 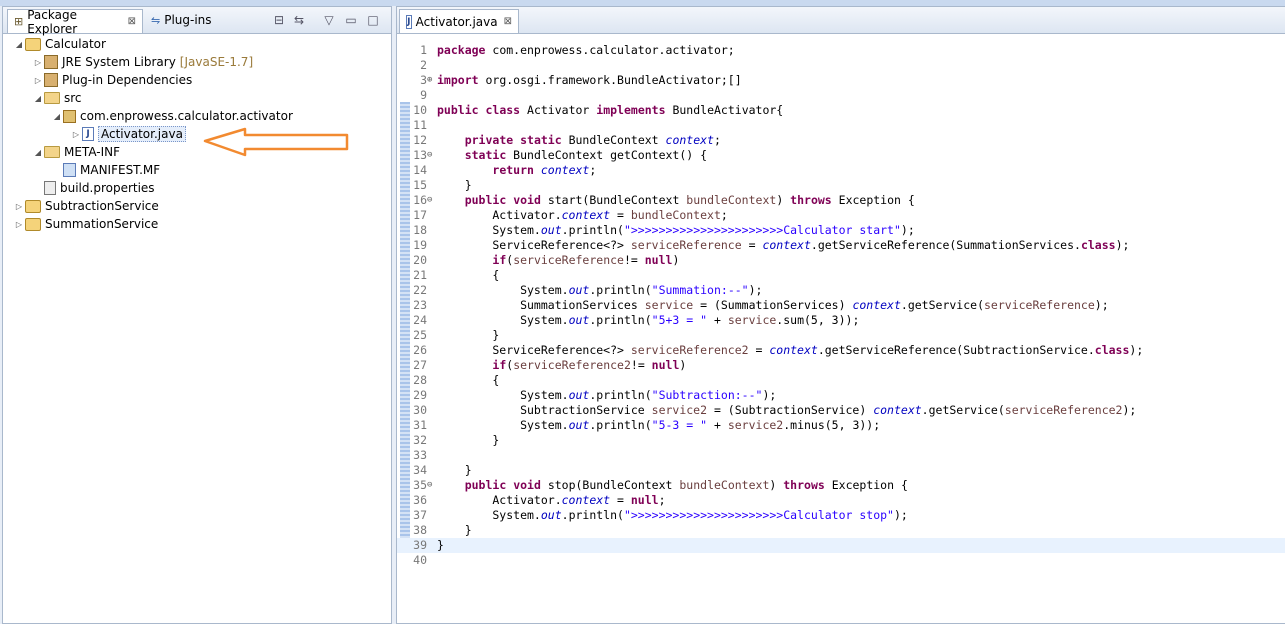 I want to click on link-with-editor-icon: ⇆, so click(x=299, y=20).